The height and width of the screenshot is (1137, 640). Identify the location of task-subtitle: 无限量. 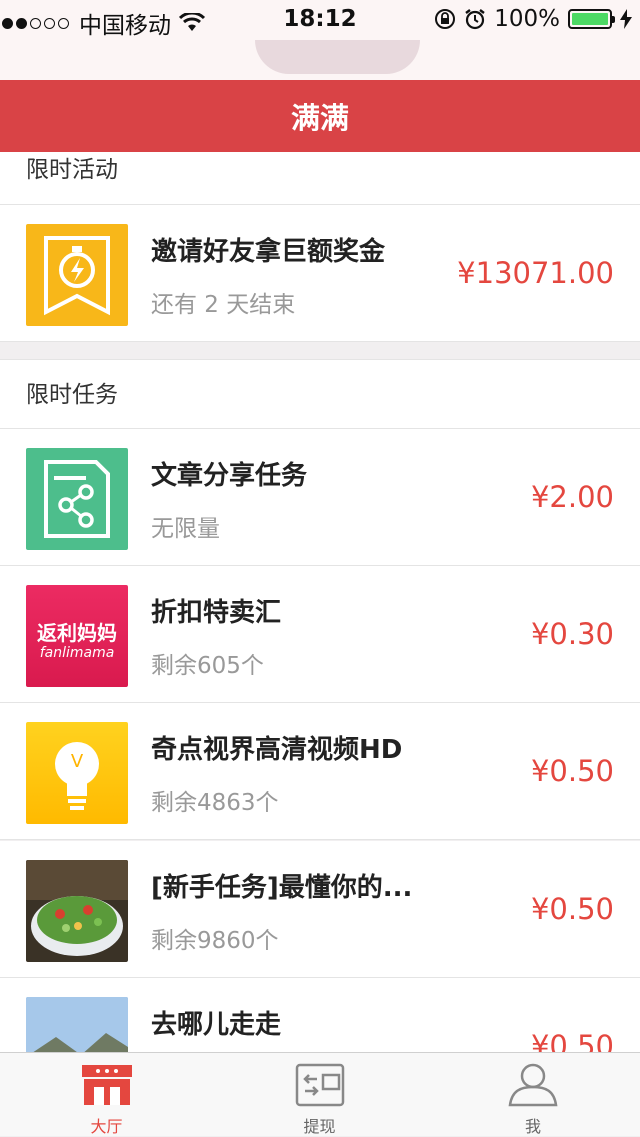
(185, 529).